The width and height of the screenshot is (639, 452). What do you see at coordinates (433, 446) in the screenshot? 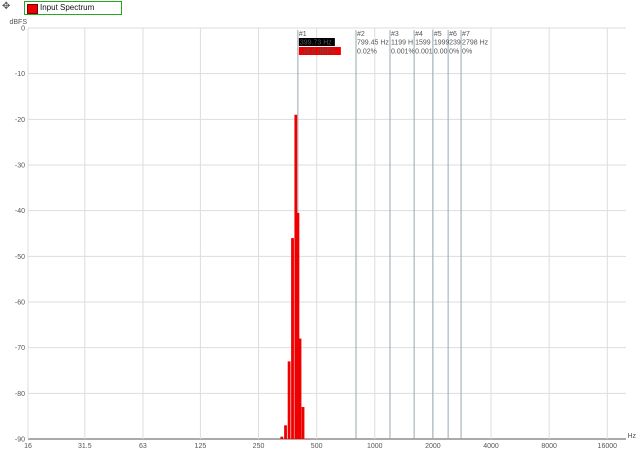
I see `x-tick-label: 2000` at bounding box center [433, 446].